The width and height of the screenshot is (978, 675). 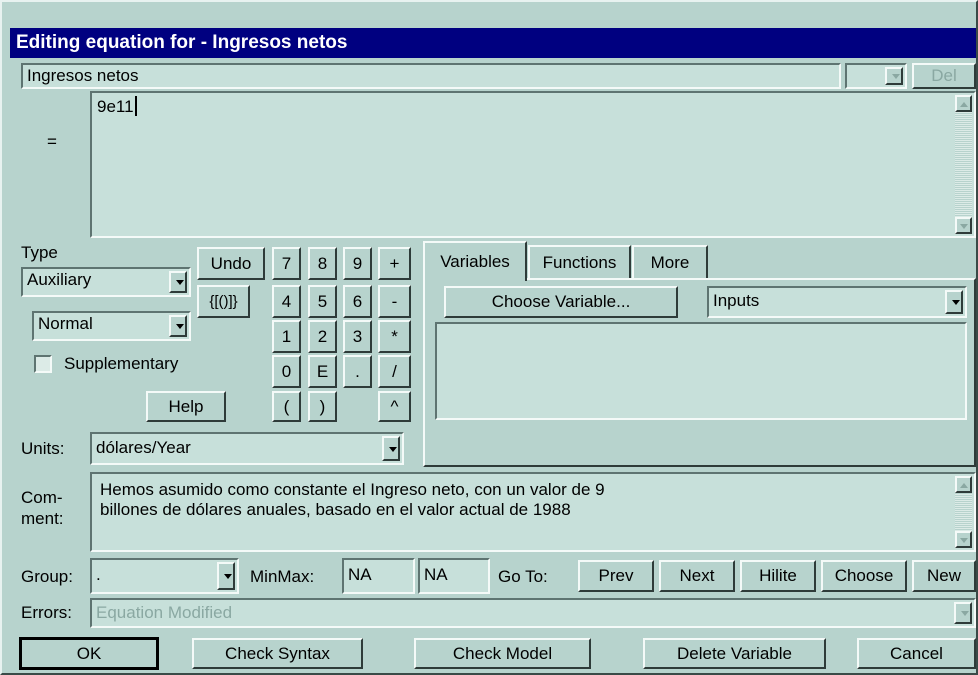 What do you see at coordinates (697, 576) in the screenshot?
I see `next-button: Next` at bounding box center [697, 576].